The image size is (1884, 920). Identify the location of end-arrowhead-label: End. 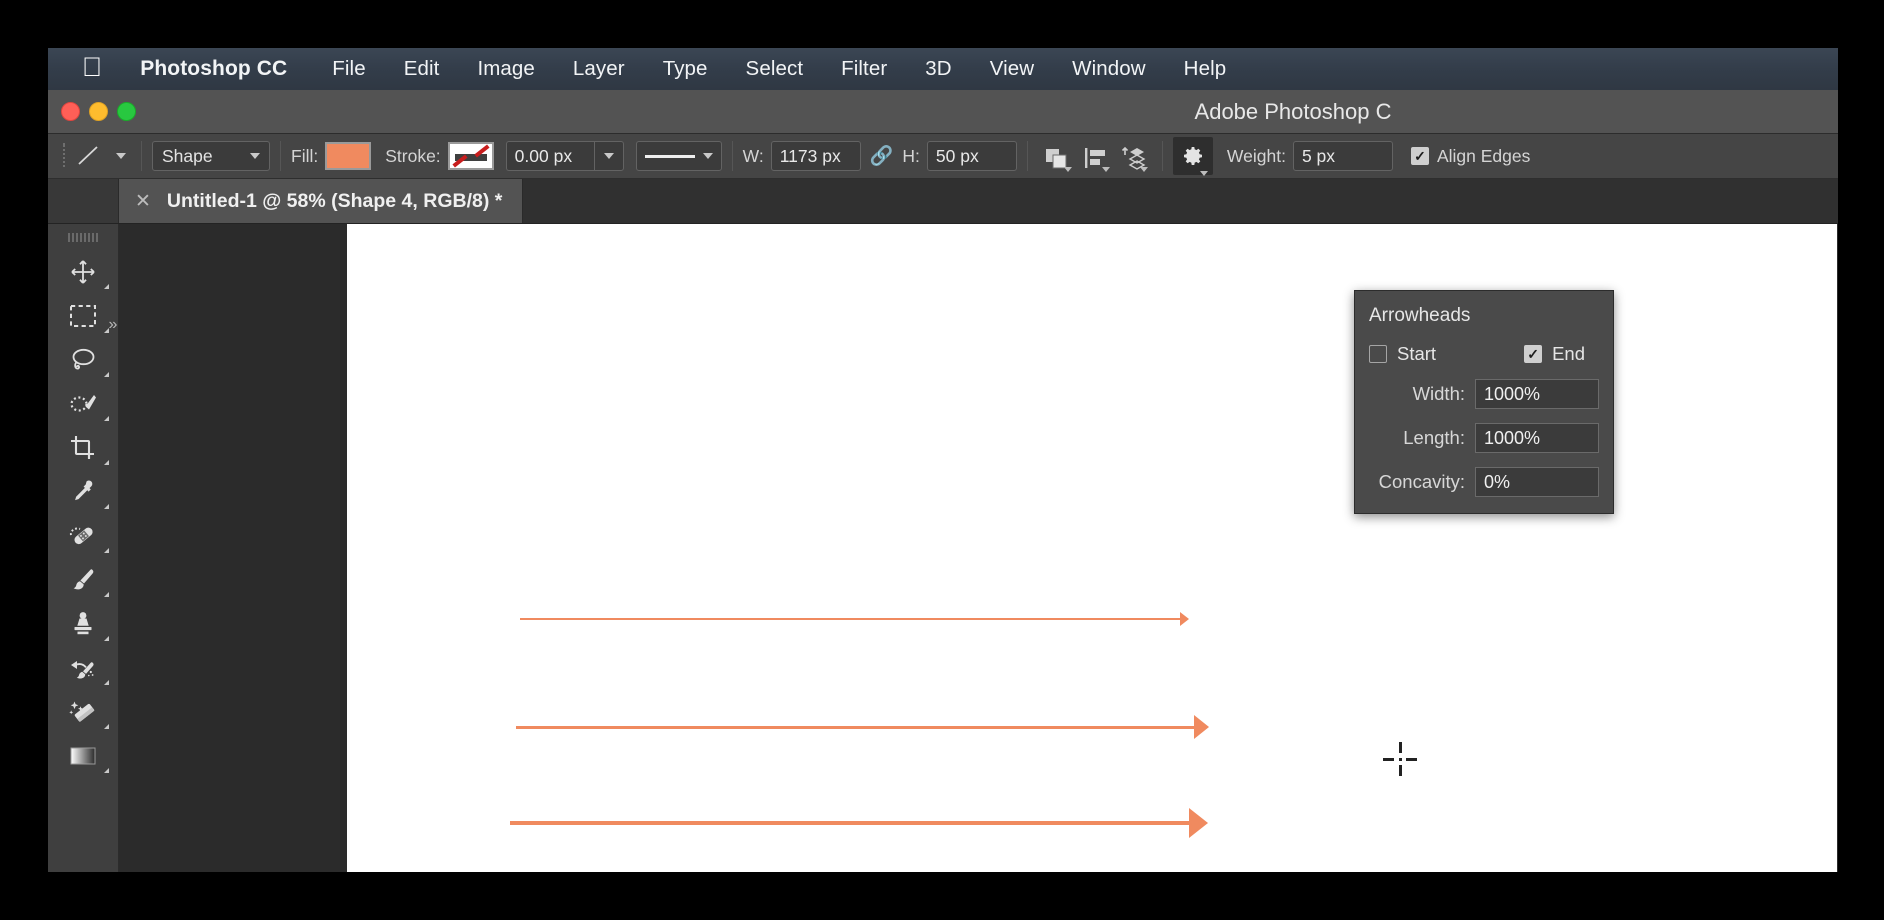
(1568, 353).